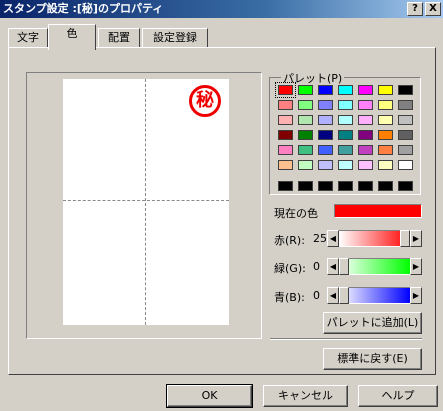  What do you see at coordinates (72, 37) in the screenshot?
I see `tab-color: 色` at bounding box center [72, 37].